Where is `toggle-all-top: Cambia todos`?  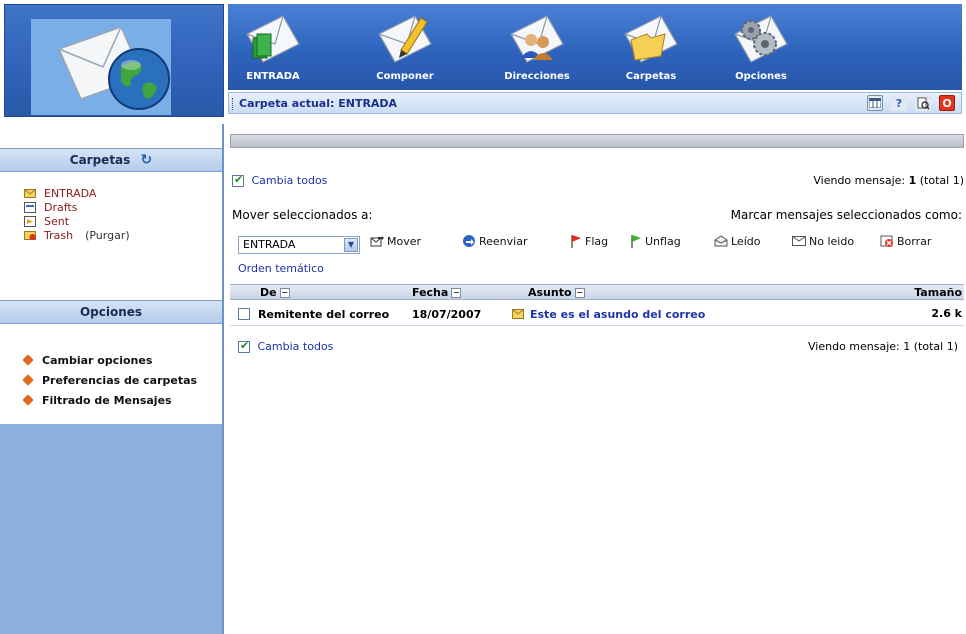
toggle-all-top: Cambia todos is located at coordinates (280, 180).